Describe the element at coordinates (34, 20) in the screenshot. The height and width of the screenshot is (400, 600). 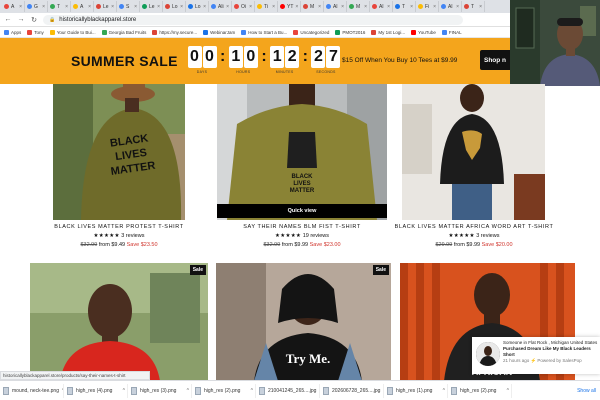
I see `reload-icon: ↻` at that location.